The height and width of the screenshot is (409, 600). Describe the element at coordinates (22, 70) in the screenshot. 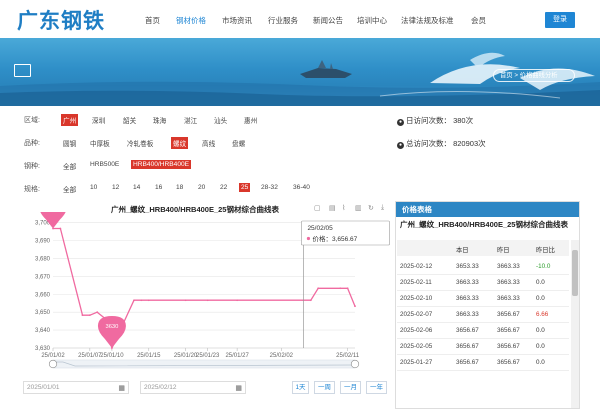

I see `newspaper-icon` at that location.